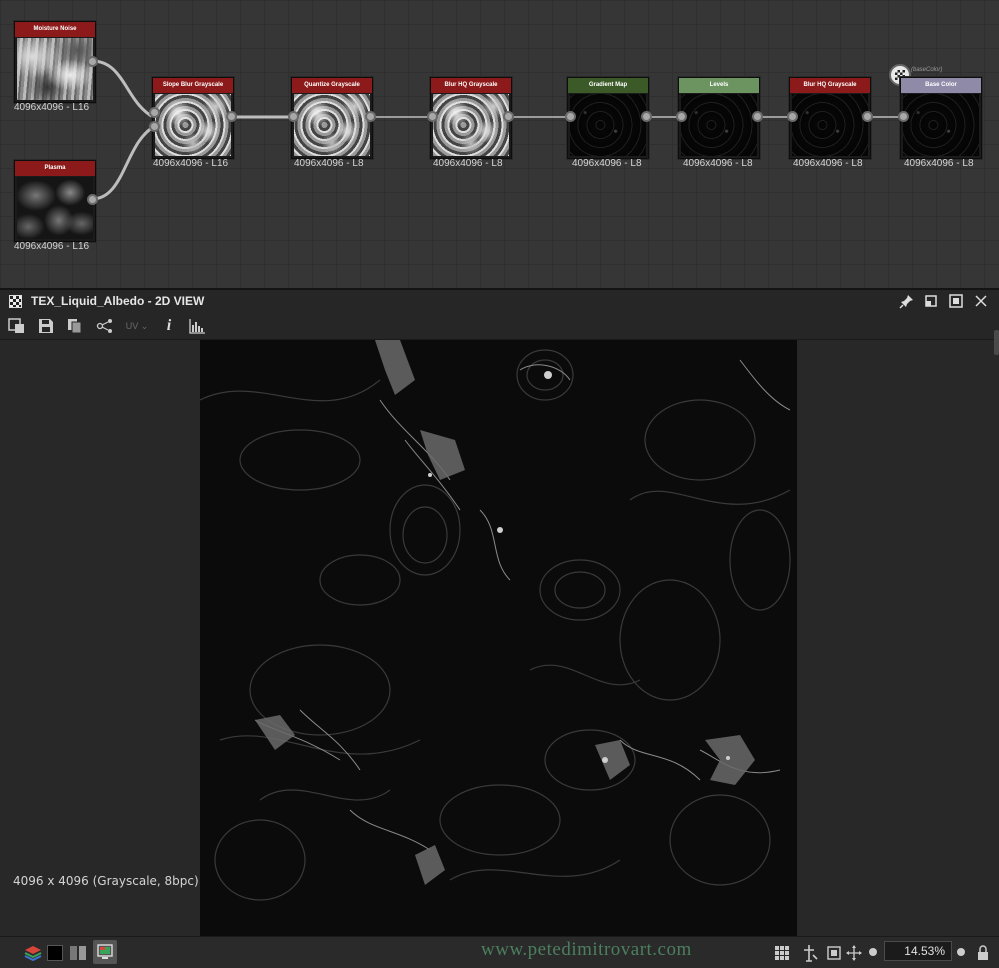 The width and height of the screenshot is (999, 968). What do you see at coordinates (956, 301) in the screenshot?
I see `maximize-icon` at bounding box center [956, 301].